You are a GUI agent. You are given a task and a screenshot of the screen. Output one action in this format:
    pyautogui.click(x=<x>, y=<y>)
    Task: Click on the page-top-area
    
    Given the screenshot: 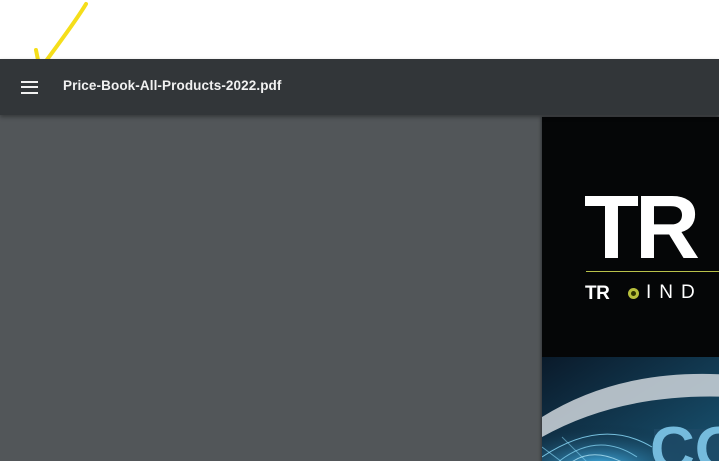 What is the action you would take?
    pyautogui.click(x=359, y=29)
    